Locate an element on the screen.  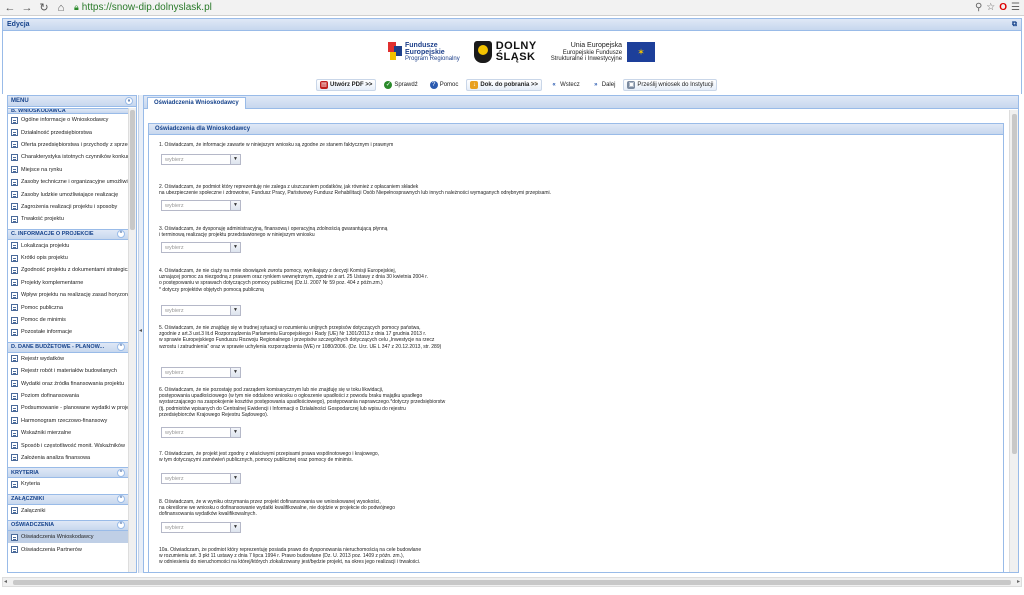
sidebar-item: Trwałość projektu is located at coordinates (68, 219).